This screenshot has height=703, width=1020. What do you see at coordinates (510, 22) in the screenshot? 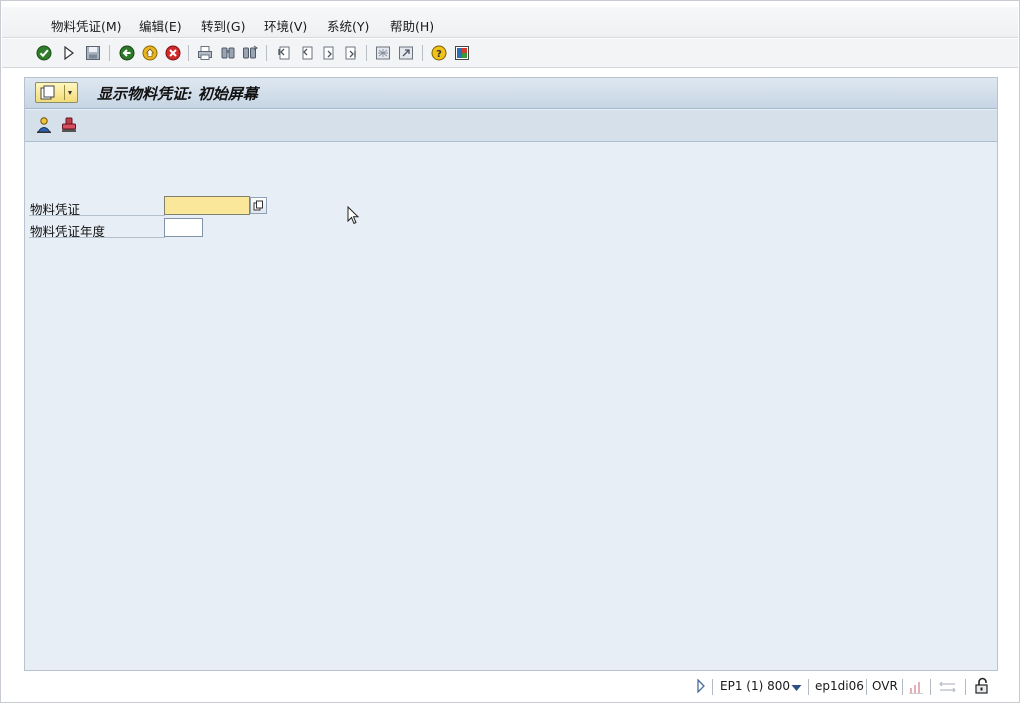
I see `menu-bar: 物料凭证(M) 编辑(E) 转到(G) 环境(V) 系统(Y) 帮助(H)` at bounding box center [510, 22].